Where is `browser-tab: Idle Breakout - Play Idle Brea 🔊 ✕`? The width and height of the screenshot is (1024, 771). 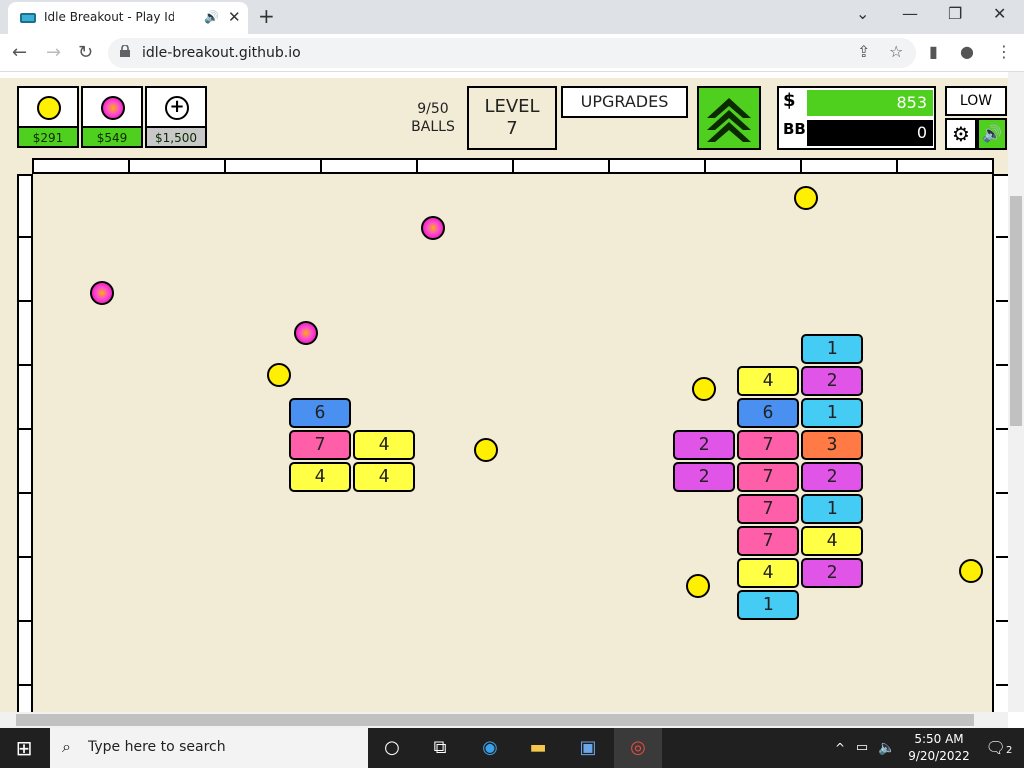 browser-tab: Idle Breakout - Play Idle Brea 🔊 ✕ is located at coordinates (128, 18).